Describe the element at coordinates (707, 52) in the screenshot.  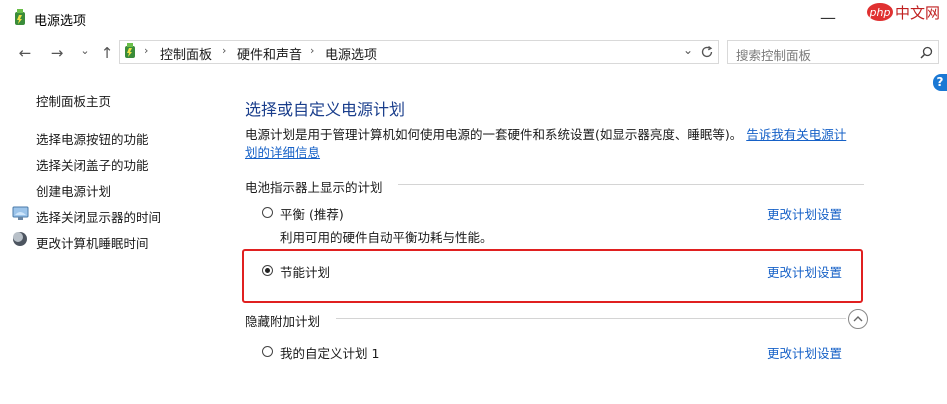
I see `refresh-icon` at that location.